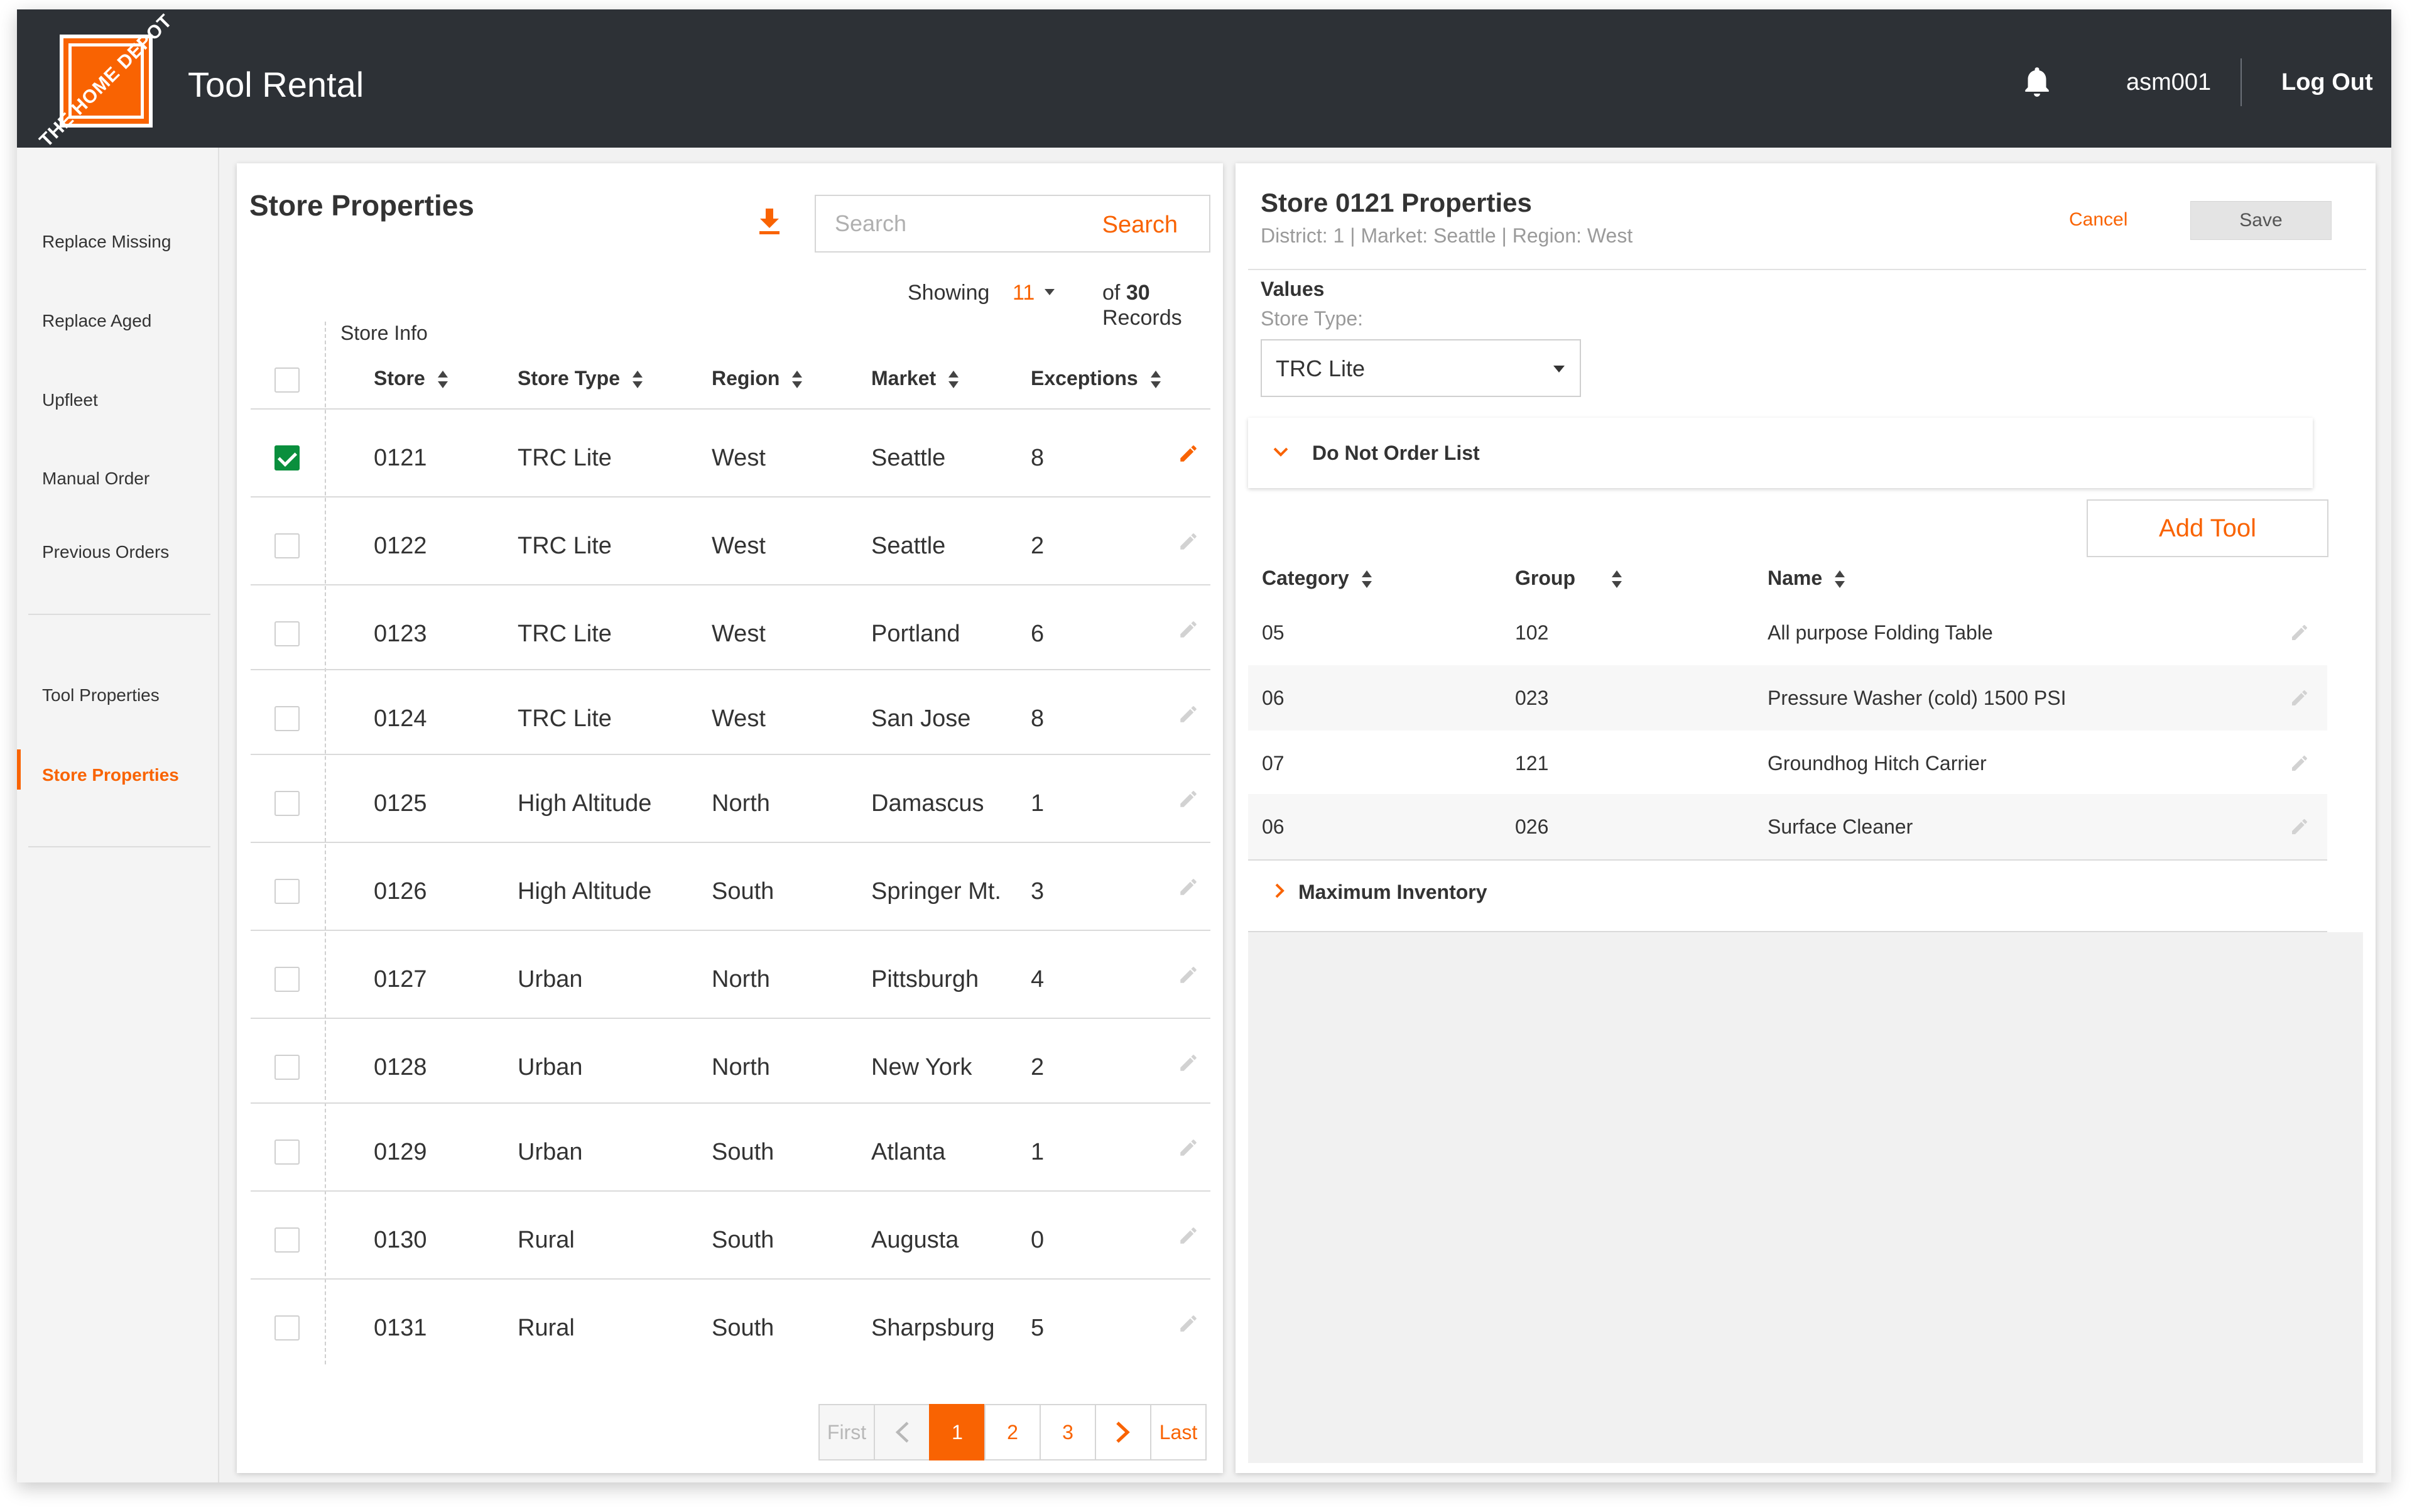 The height and width of the screenshot is (1512, 2412). Describe the element at coordinates (1841, 826) in the screenshot. I see `tool-name: Surface Cleaner` at that location.